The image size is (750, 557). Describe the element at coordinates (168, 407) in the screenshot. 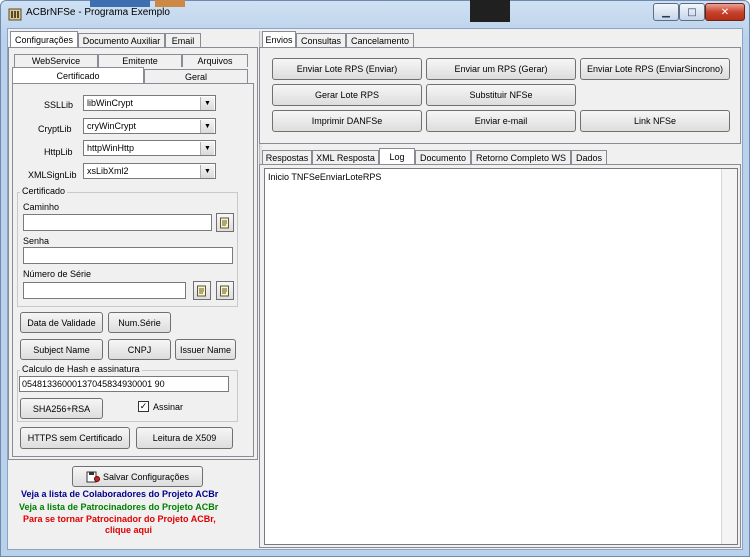

I see `assinar-label: Assinar` at that location.